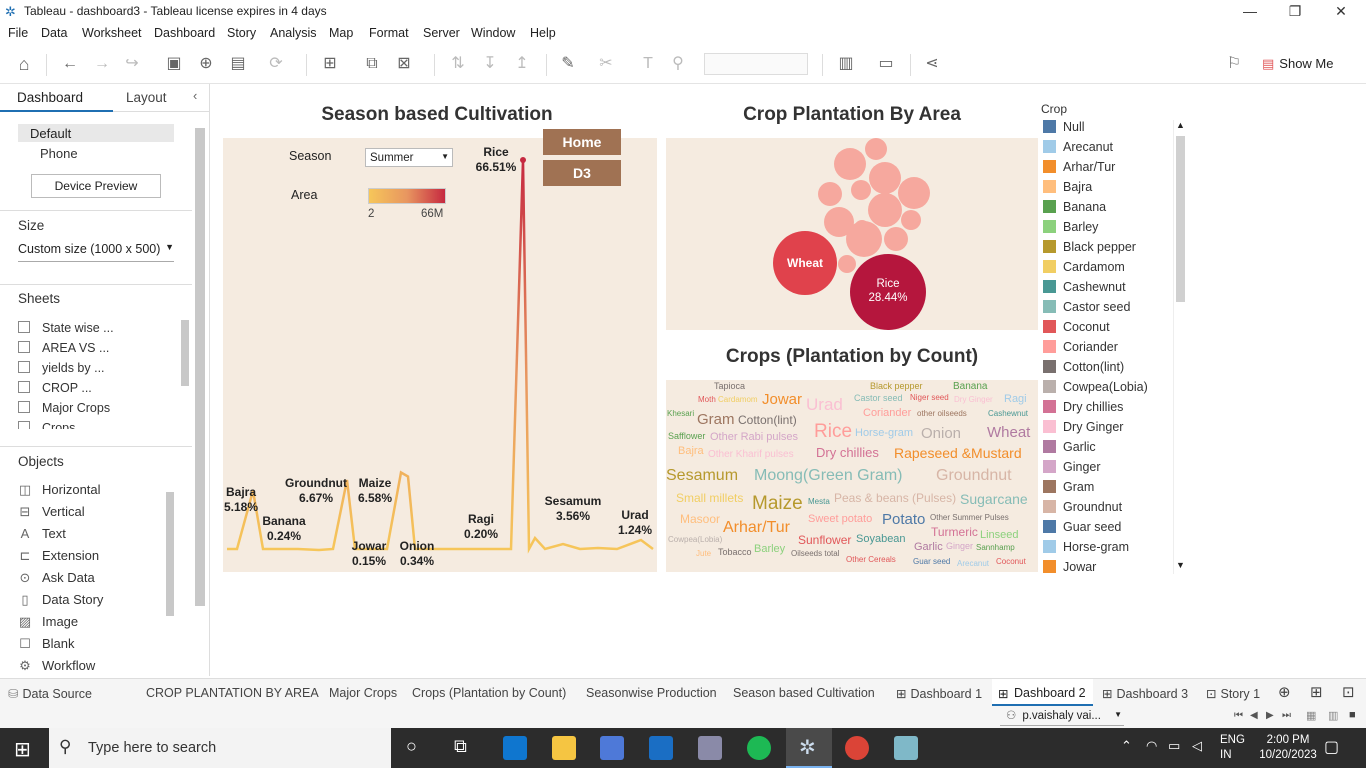 Image resolution: width=1366 pixels, height=768 pixels. What do you see at coordinates (543, 33) in the screenshot?
I see `menu-help: Help` at bounding box center [543, 33].